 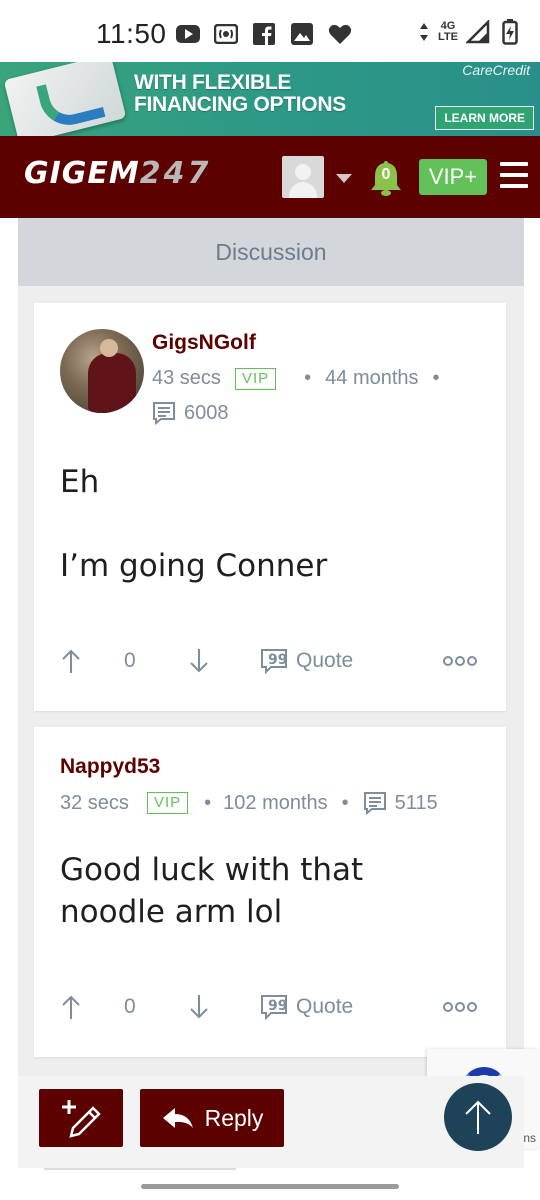 I want to click on new-post-button, so click(x=81, y=1118).